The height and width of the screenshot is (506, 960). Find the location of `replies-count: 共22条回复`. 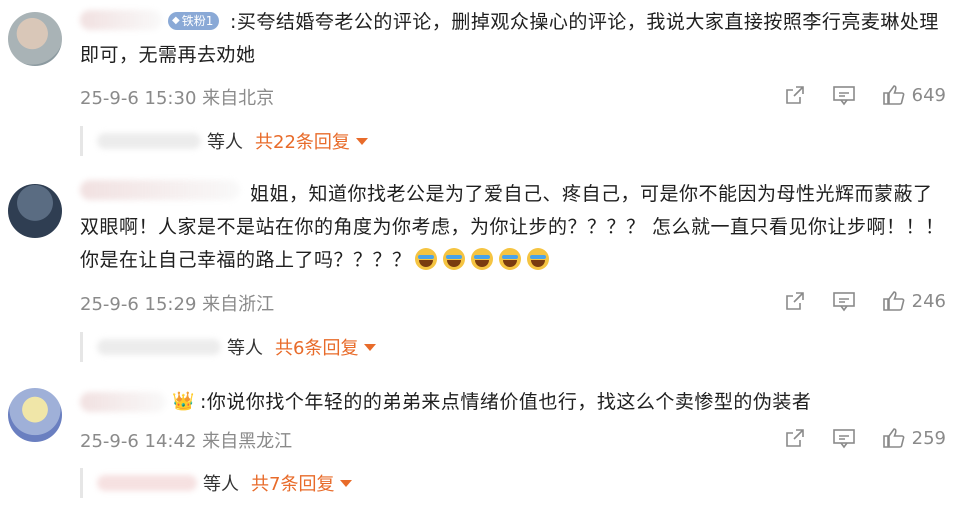

replies-count: 共22条回复 is located at coordinates (311, 141).